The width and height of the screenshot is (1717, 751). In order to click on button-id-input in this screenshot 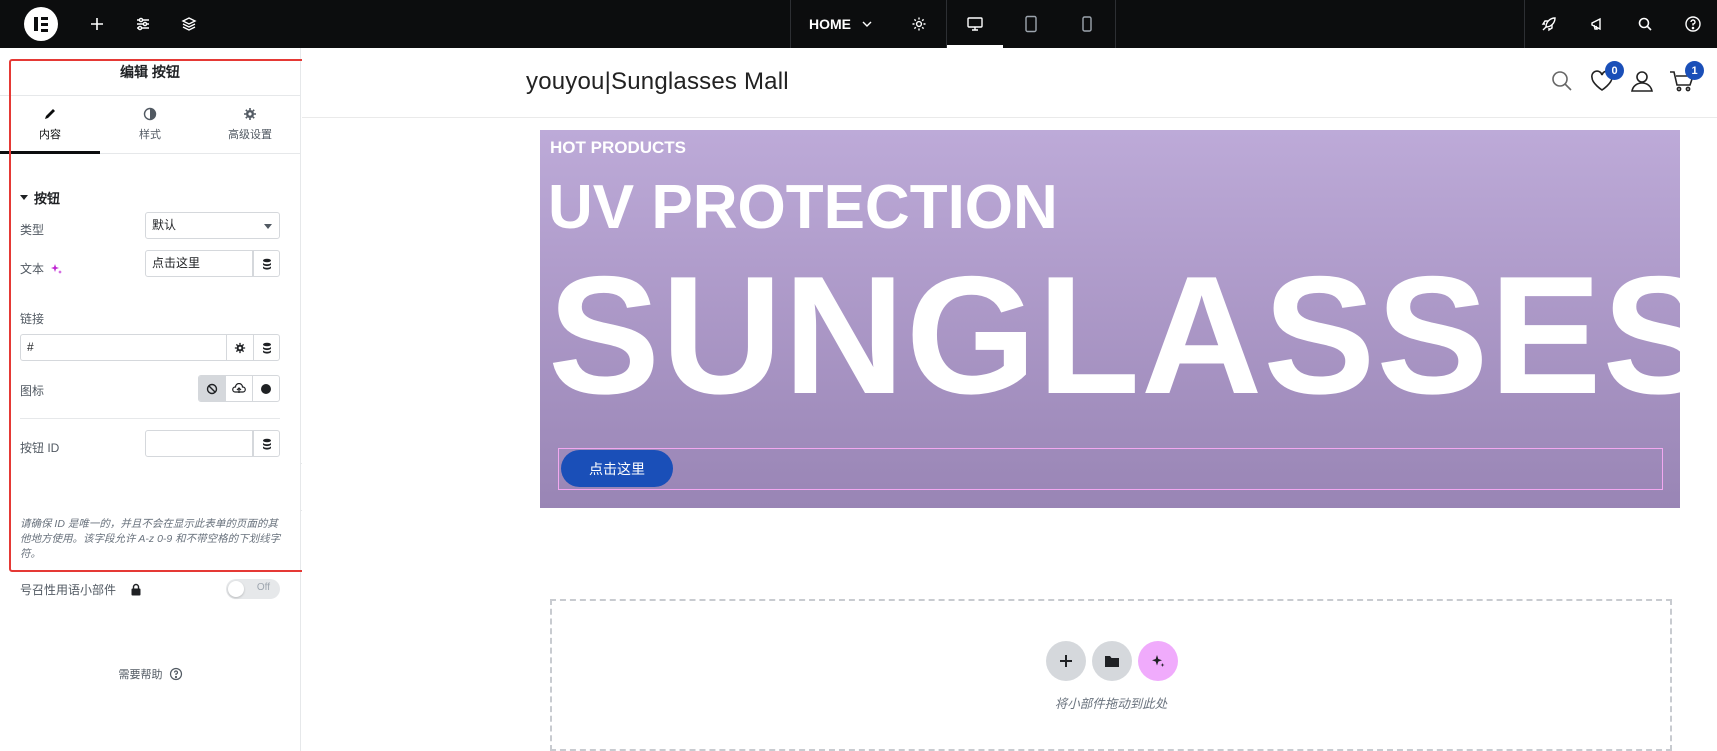, I will do `click(199, 443)`.